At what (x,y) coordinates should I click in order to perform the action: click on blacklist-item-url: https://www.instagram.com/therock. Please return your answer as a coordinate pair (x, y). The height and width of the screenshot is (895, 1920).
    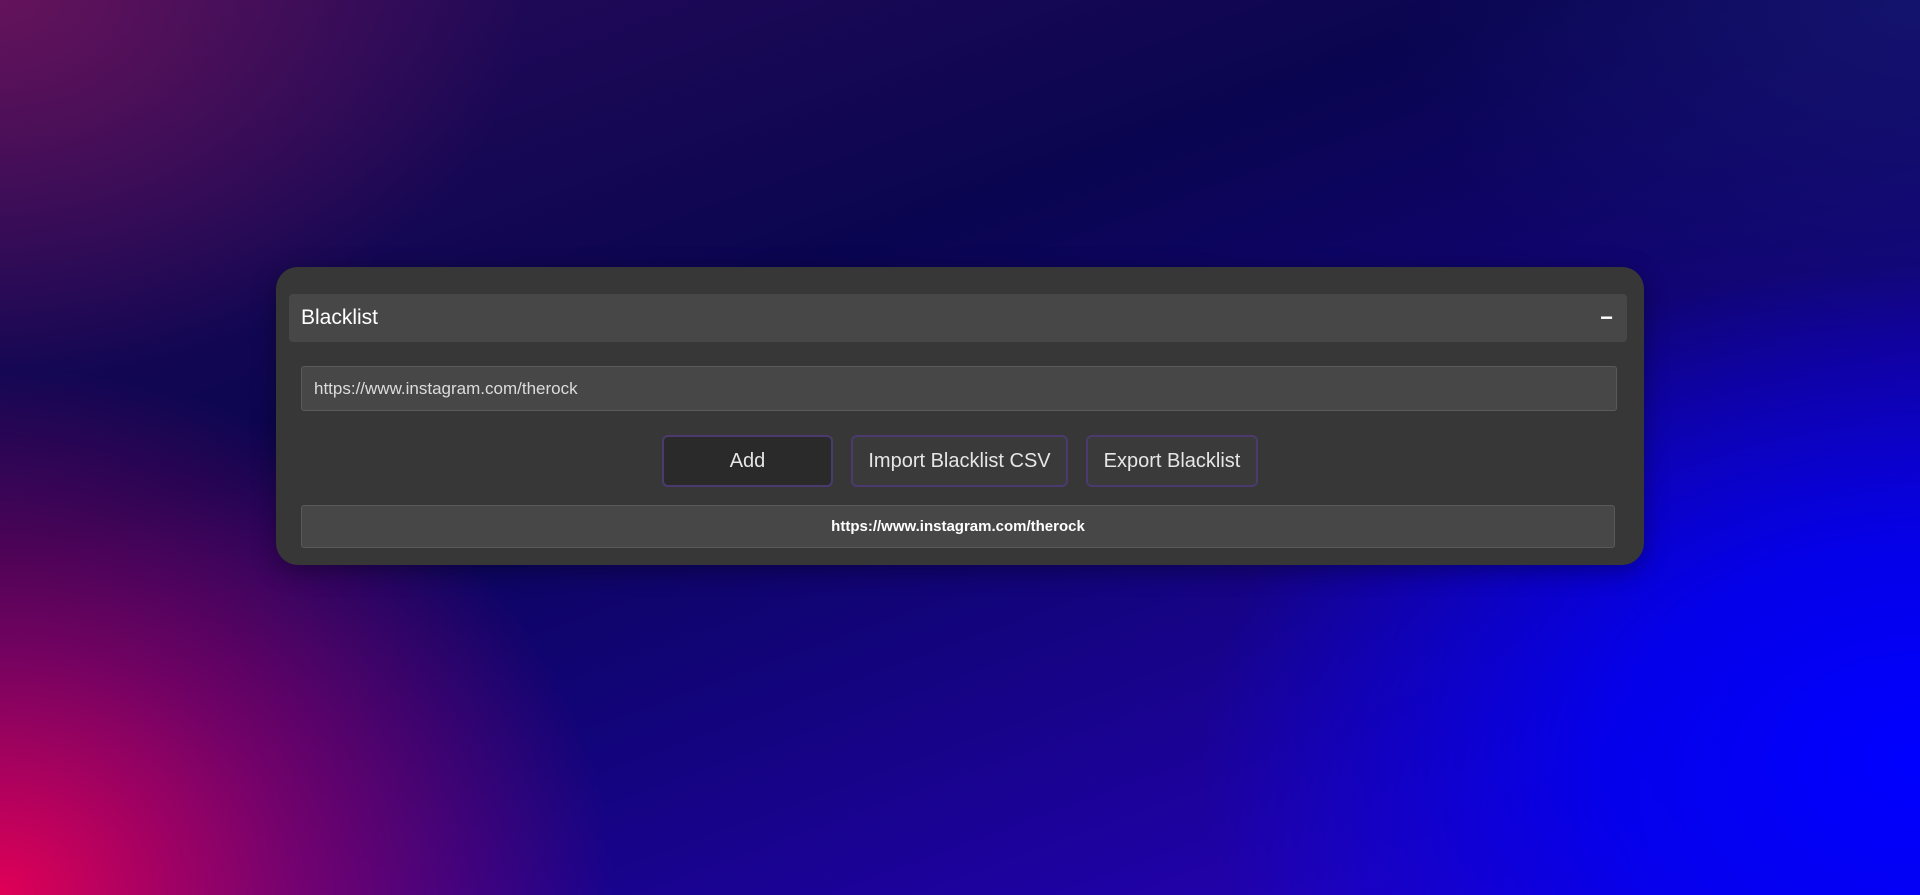
    Looking at the image, I should click on (958, 526).